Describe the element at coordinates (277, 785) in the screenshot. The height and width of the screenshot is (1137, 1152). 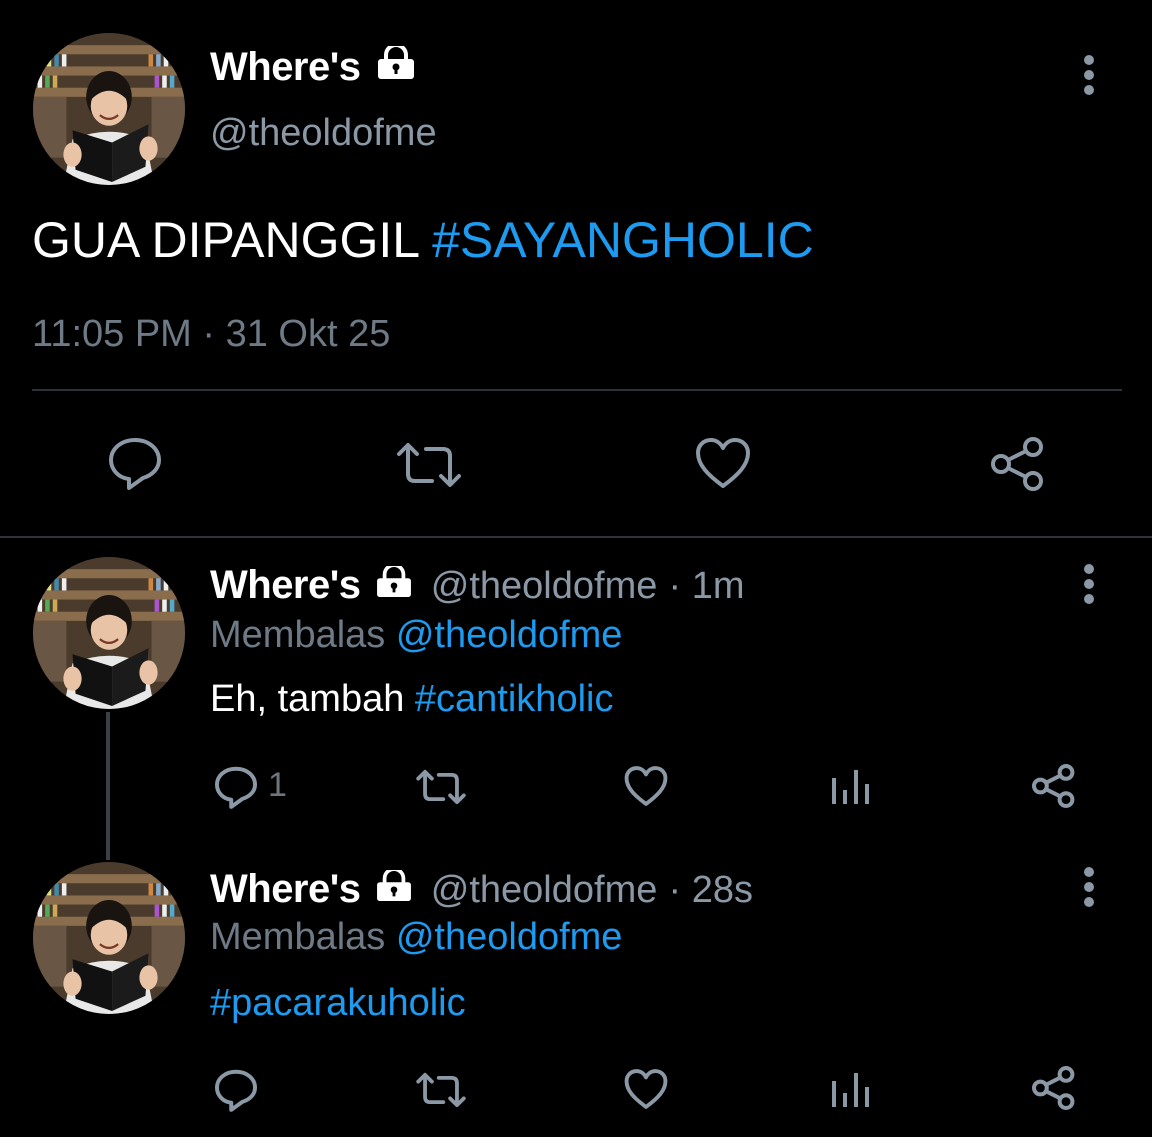
I see `reply-count: 1` at that location.